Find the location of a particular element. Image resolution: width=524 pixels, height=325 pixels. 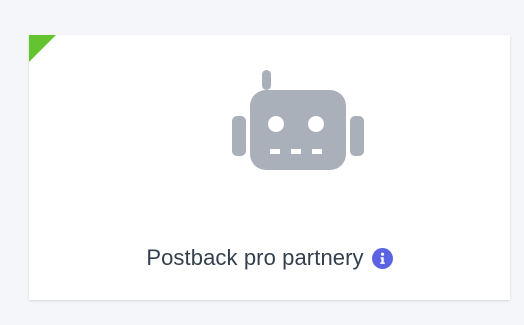

info-icon is located at coordinates (382, 258).